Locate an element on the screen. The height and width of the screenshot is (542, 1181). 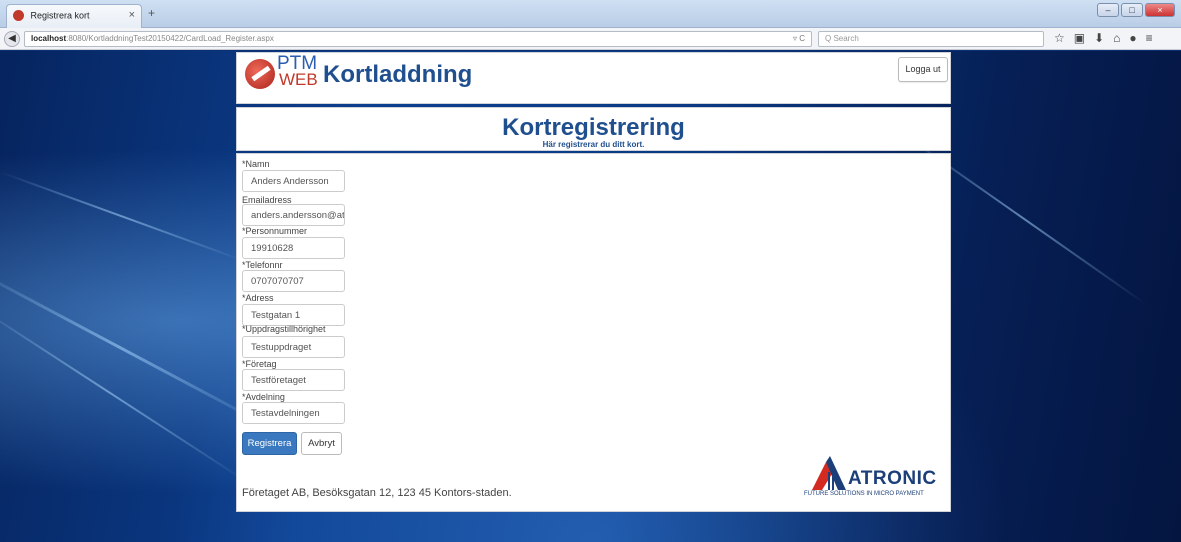
home-icon: ⌂ is located at coordinates (1116, 38).